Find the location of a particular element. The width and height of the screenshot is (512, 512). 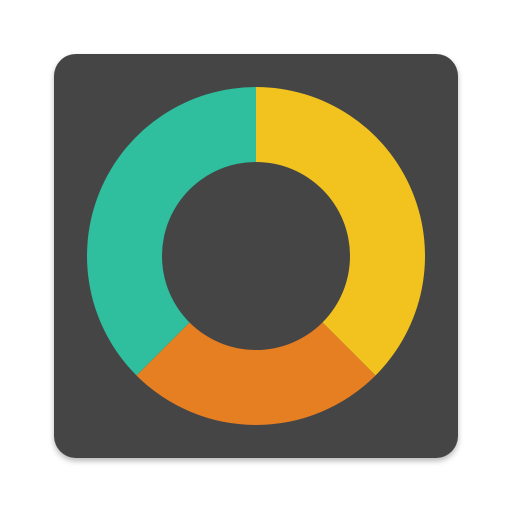

donut-hole is located at coordinates (256, 256).